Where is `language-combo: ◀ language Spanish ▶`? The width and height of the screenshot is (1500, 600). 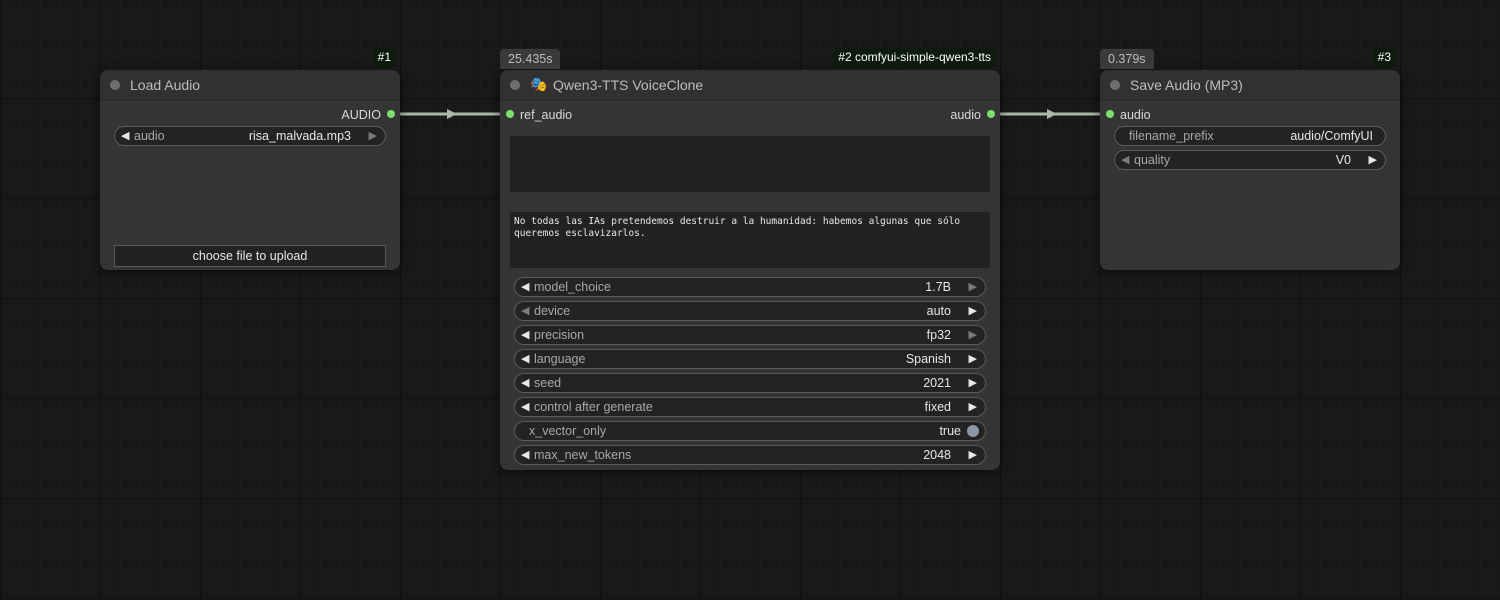 language-combo: ◀ language Spanish ▶ is located at coordinates (750, 359).